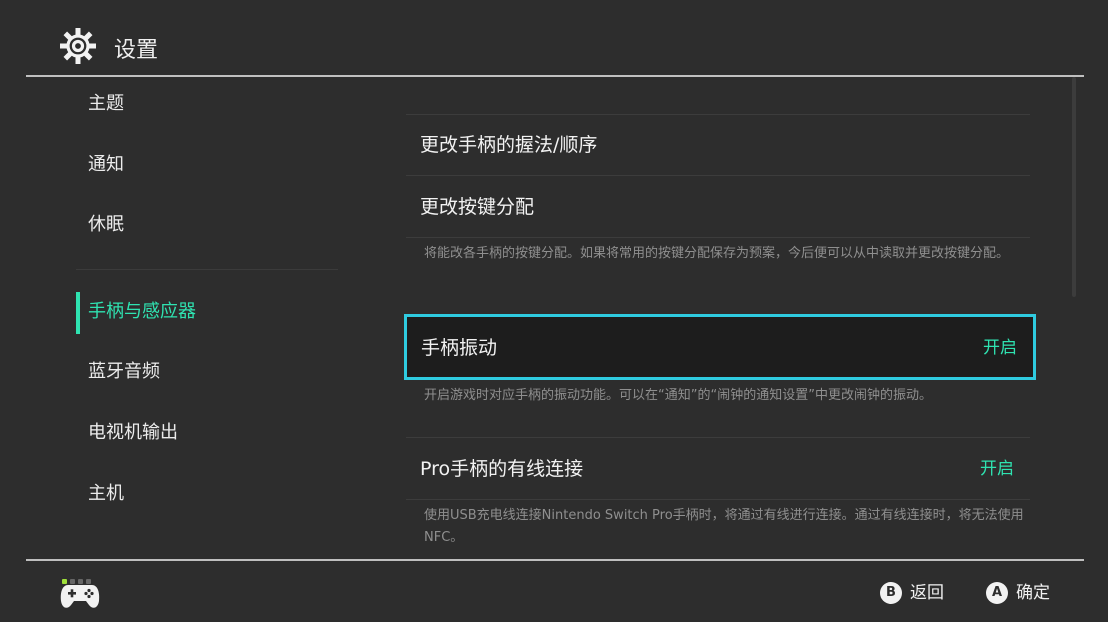 Image resolution: width=1108 pixels, height=622 pixels. What do you see at coordinates (720, 347) in the screenshot?
I see `setting-controller-vibration: 手柄振动 开启` at bounding box center [720, 347].